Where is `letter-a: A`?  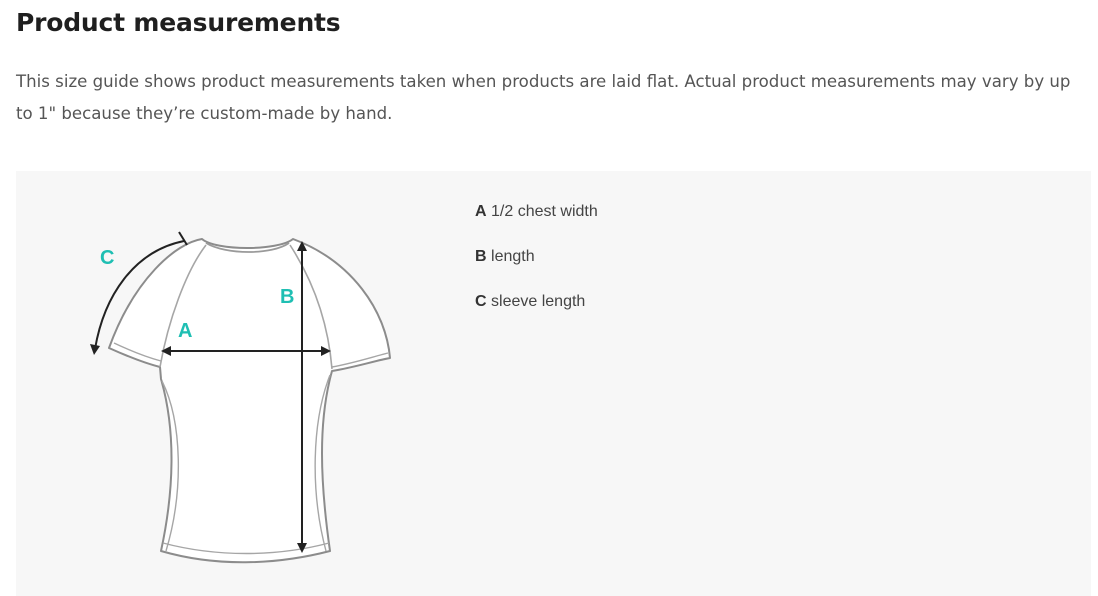
letter-a: A is located at coordinates (185, 331).